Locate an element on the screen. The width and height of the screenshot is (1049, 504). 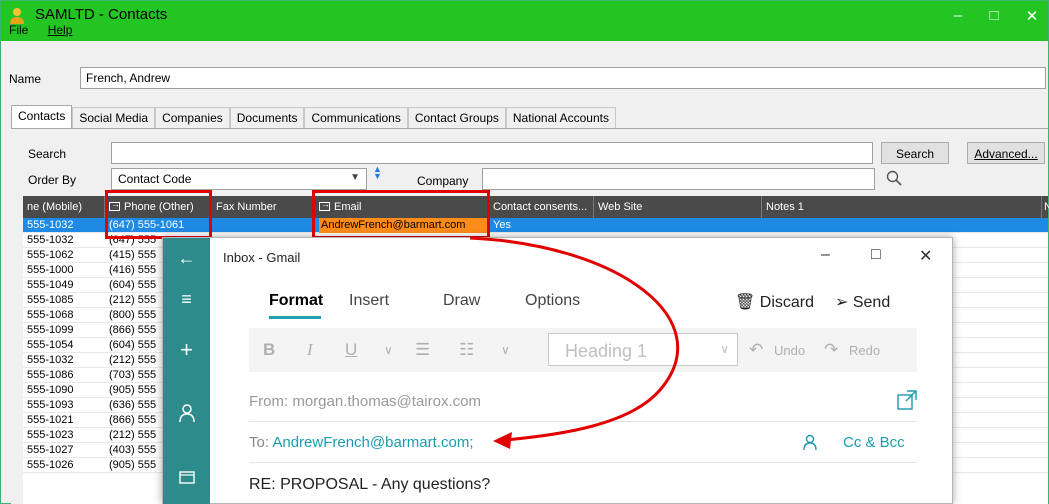
col-fax: Fax Number is located at coordinates (263, 207).